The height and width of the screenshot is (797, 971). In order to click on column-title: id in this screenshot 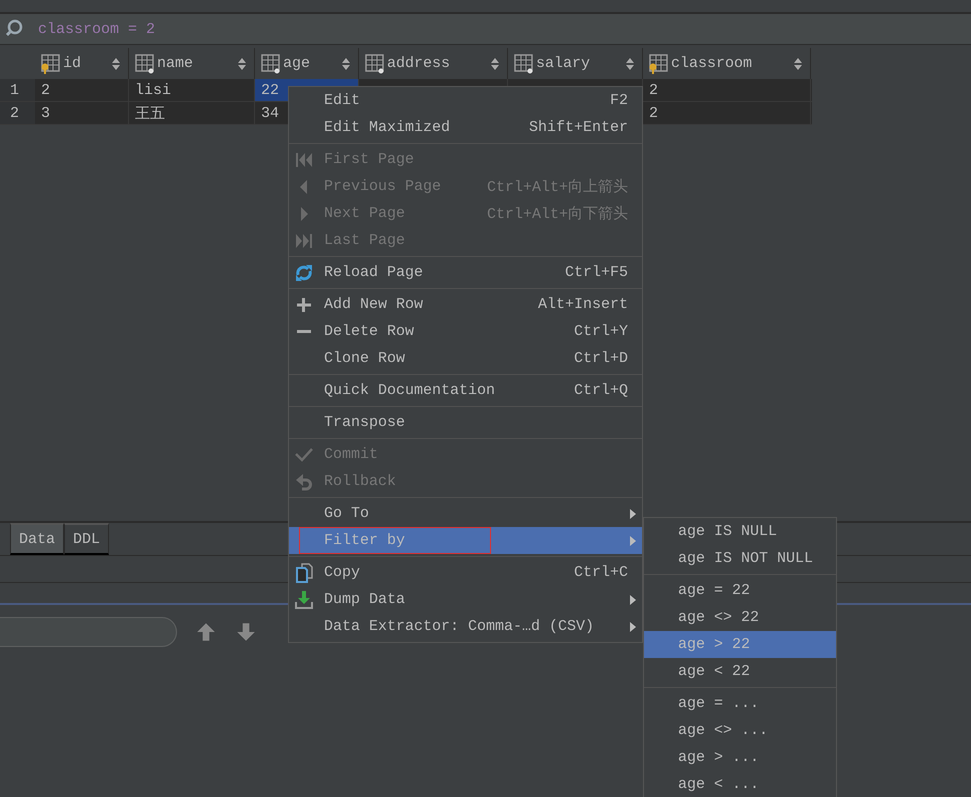, I will do `click(72, 63)`.